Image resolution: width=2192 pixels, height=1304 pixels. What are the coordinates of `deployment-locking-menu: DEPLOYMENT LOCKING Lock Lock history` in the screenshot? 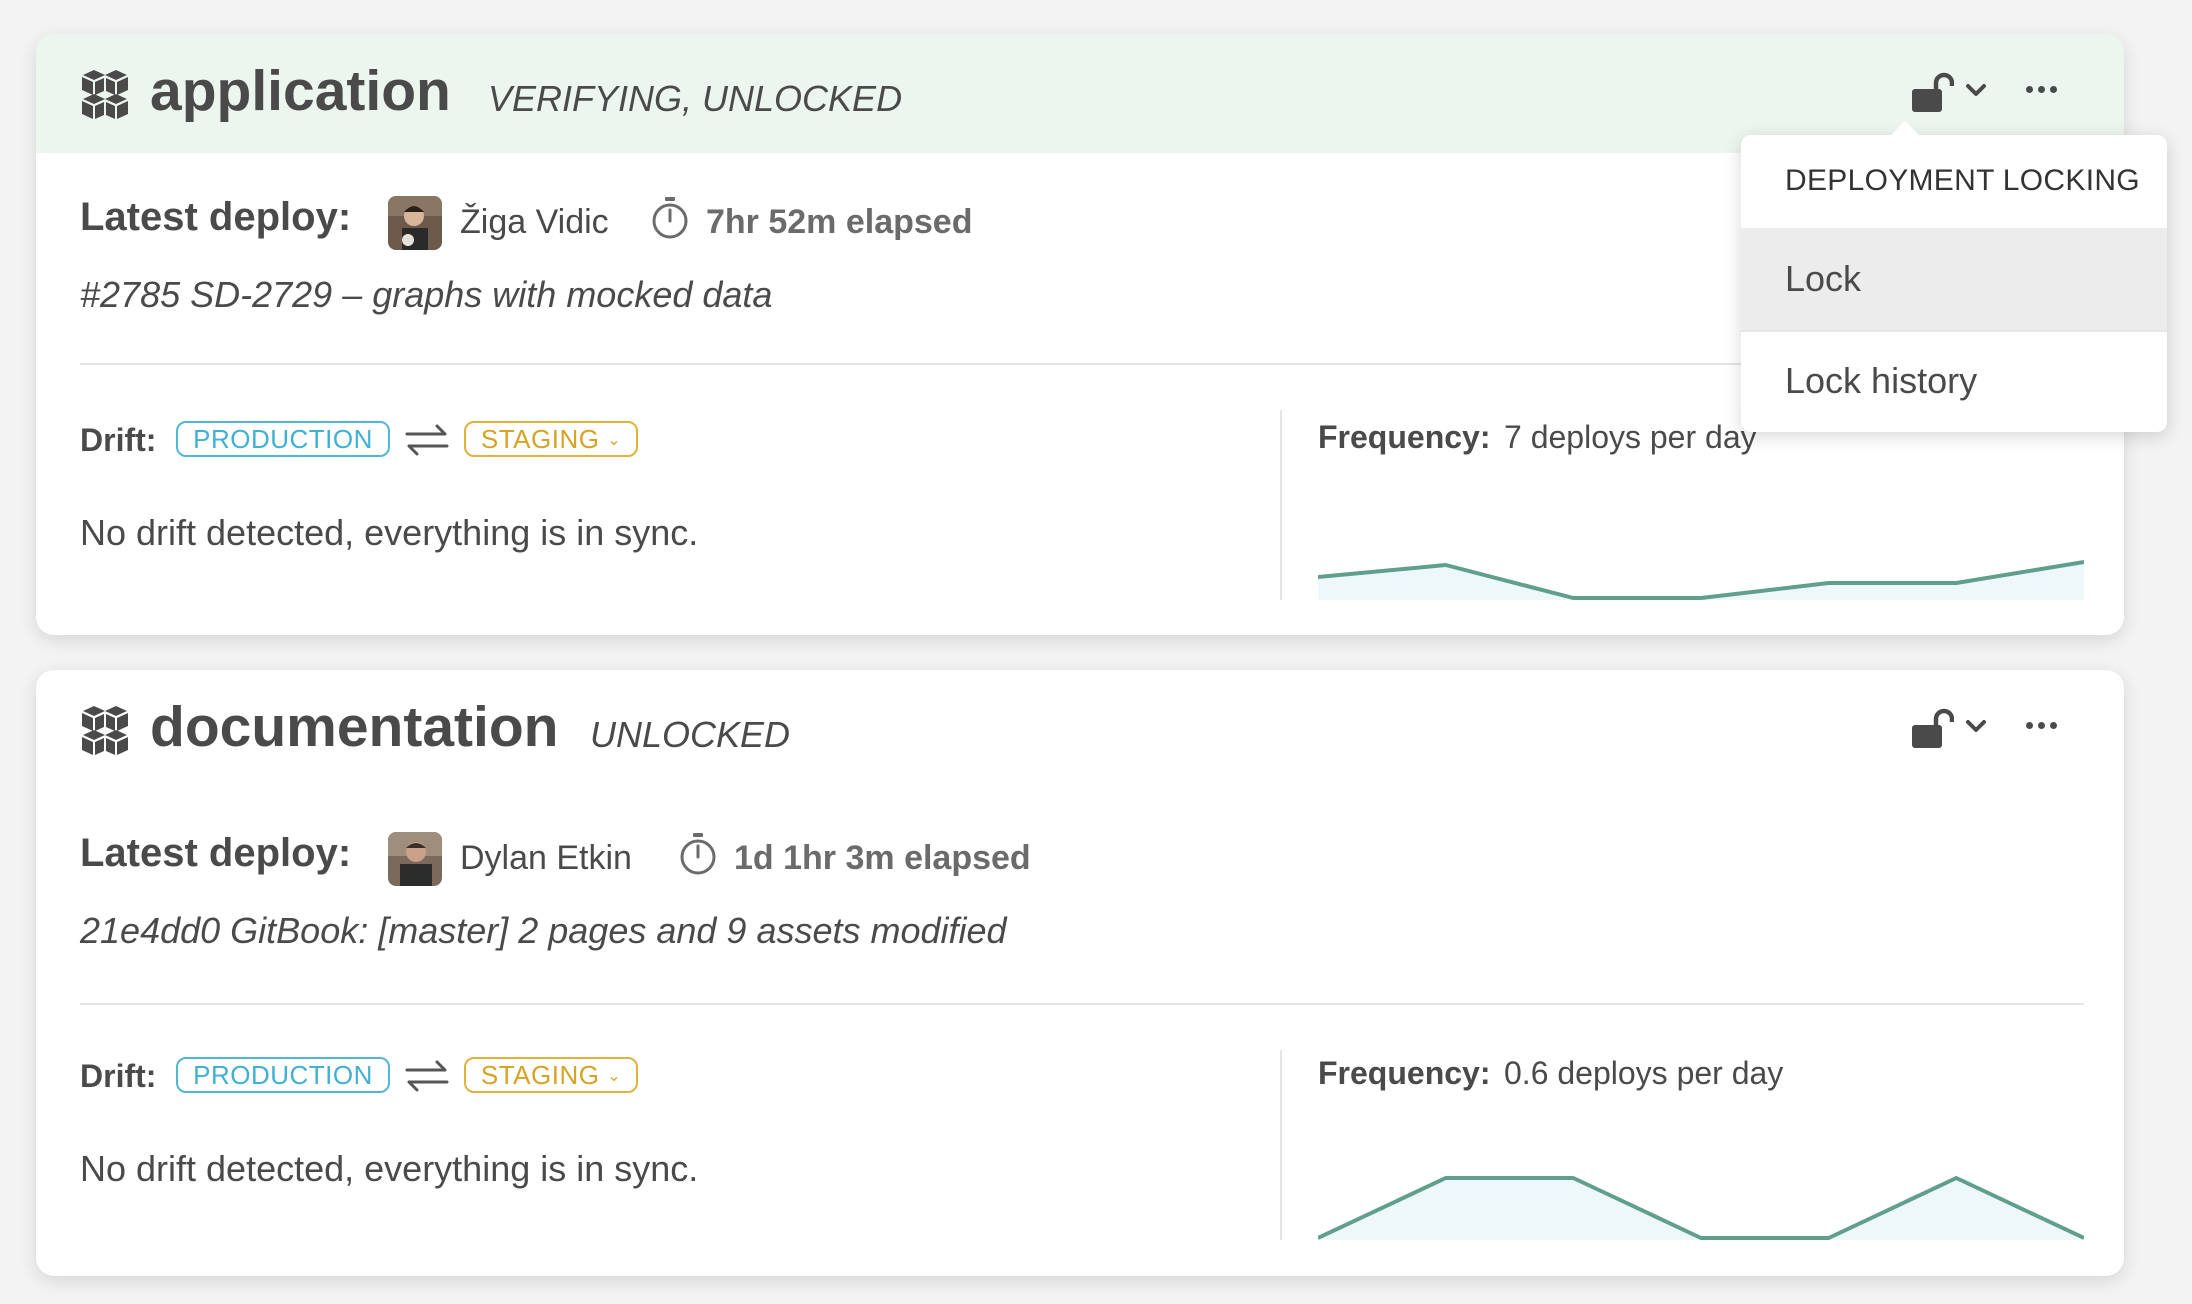 It's located at (1954, 276).